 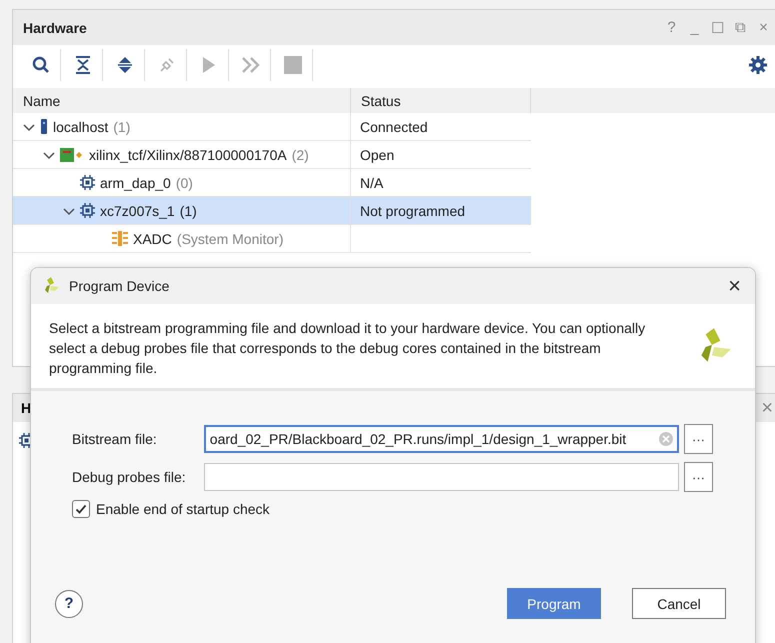 What do you see at coordinates (230, 238) in the screenshot?
I see `node-count: (System Monitor)` at bounding box center [230, 238].